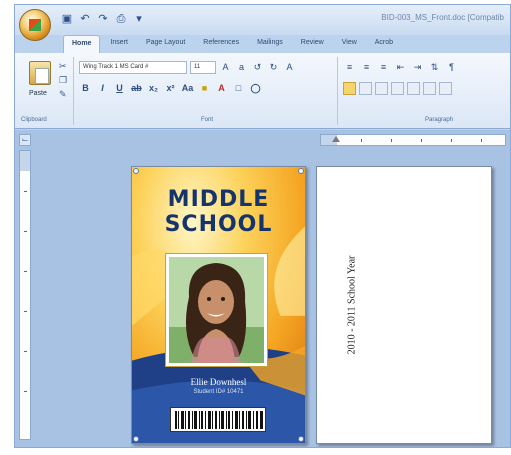  Describe the element at coordinates (218, 224) in the screenshot. I see `card-title-line2: SCHOOL` at that location.